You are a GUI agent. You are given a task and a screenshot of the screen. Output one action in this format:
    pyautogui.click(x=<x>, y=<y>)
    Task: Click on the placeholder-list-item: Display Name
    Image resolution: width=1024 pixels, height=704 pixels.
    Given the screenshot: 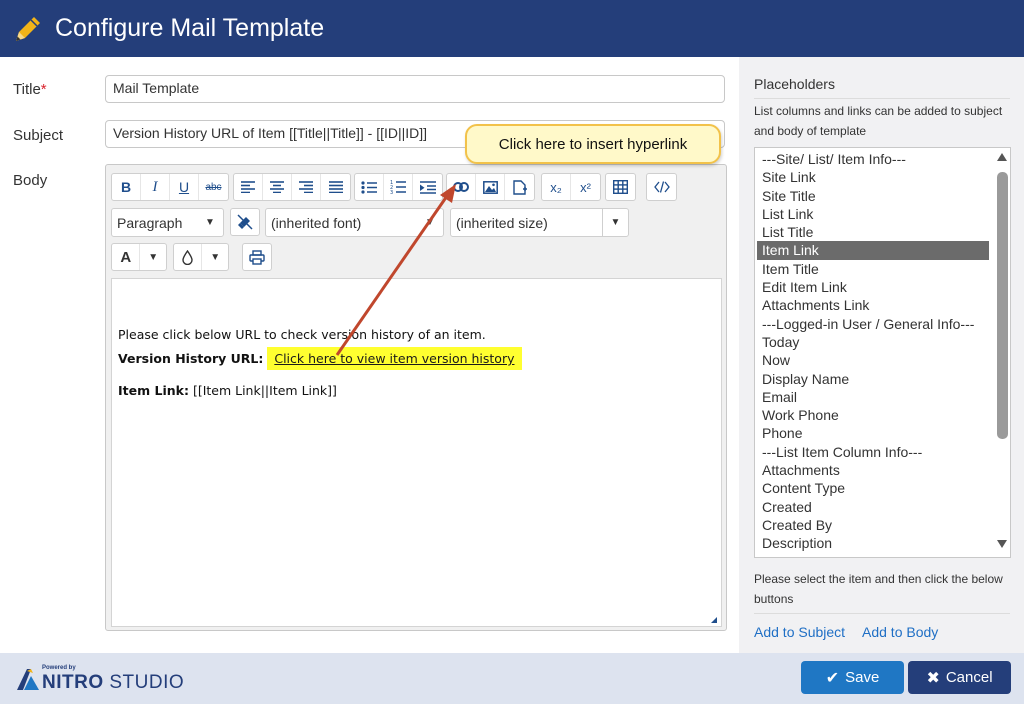 What is the action you would take?
    pyautogui.click(x=873, y=379)
    